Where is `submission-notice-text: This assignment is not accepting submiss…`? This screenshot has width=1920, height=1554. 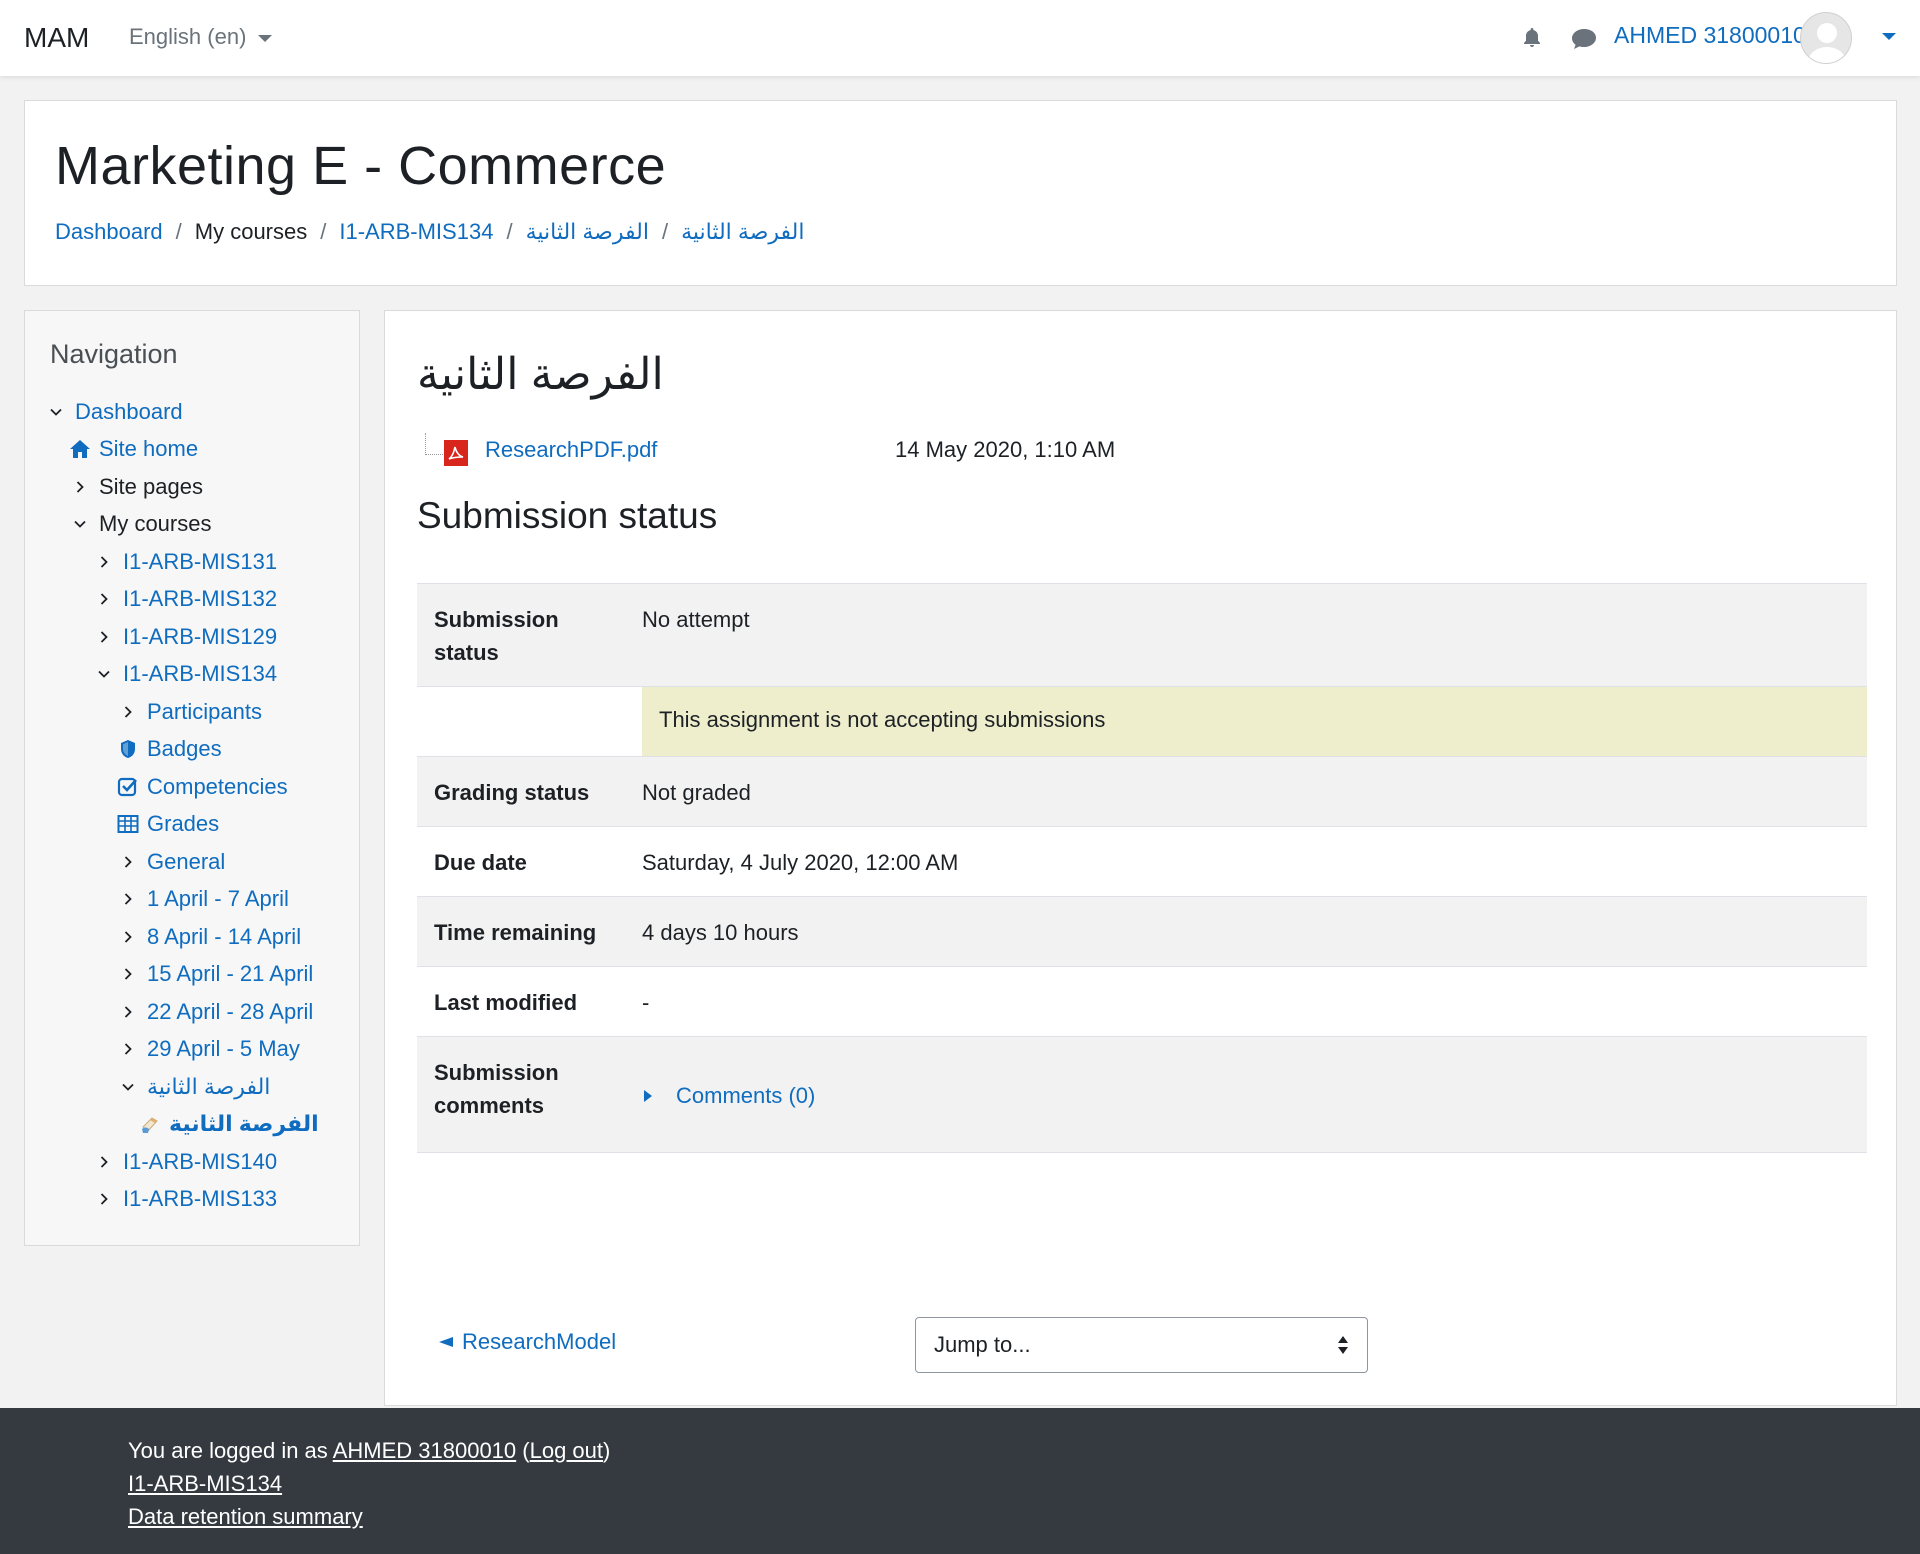 submission-notice-text: This assignment is not accepting submiss… is located at coordinates (882, 719).